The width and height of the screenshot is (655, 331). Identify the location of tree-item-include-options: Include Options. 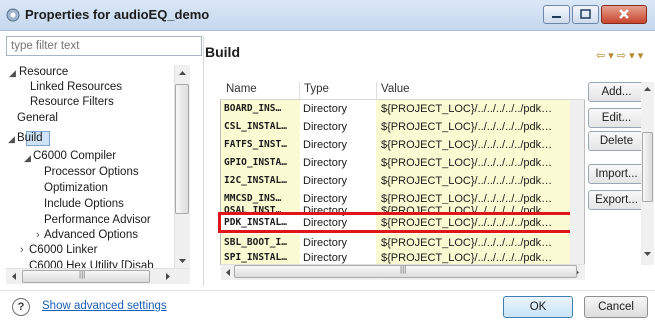
(84, 204).